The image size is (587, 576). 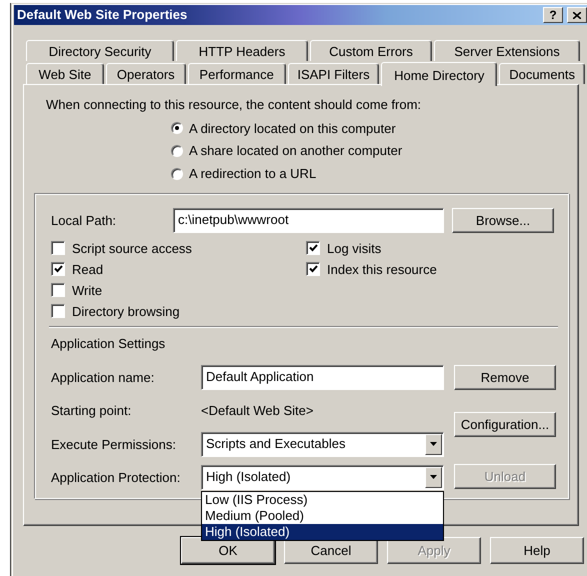 What do you see at coordinates (322, 477) in the screenshot?
I see `dropdown-field: High (Isolated)` at bounding box center [322, 477].